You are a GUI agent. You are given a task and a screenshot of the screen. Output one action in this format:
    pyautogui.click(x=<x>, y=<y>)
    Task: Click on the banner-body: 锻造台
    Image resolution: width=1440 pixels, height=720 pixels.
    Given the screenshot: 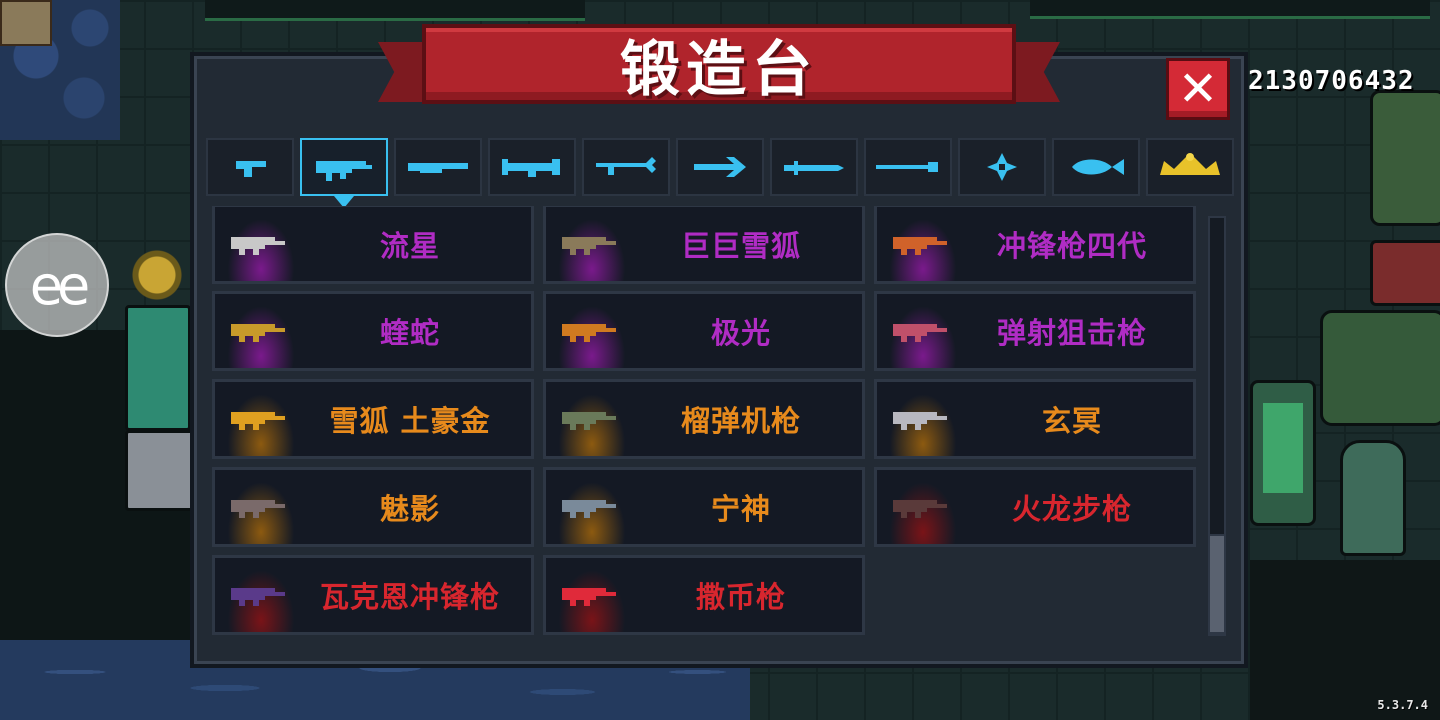 What is the action you would take?
    pyautogui.click(x=719, y=64)
    